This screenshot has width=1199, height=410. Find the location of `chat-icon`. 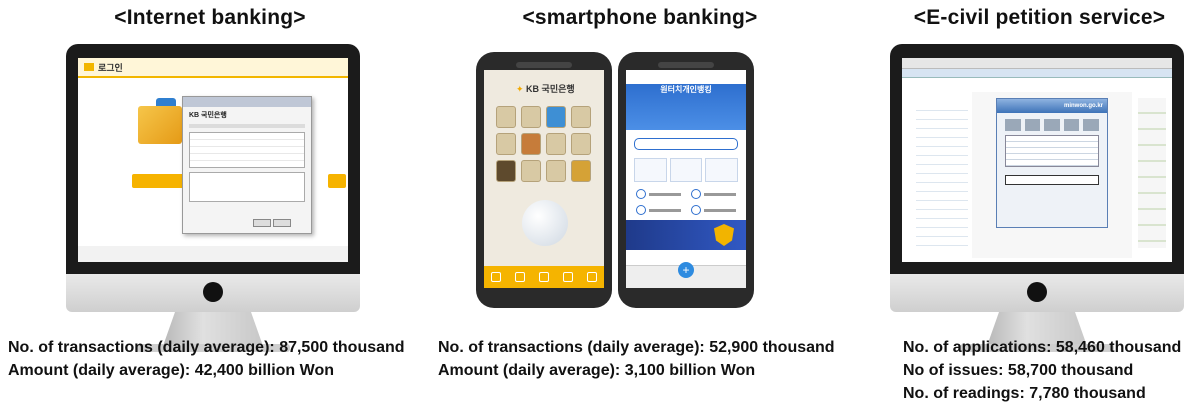

chat-icon is located at coordinates (568, 277).